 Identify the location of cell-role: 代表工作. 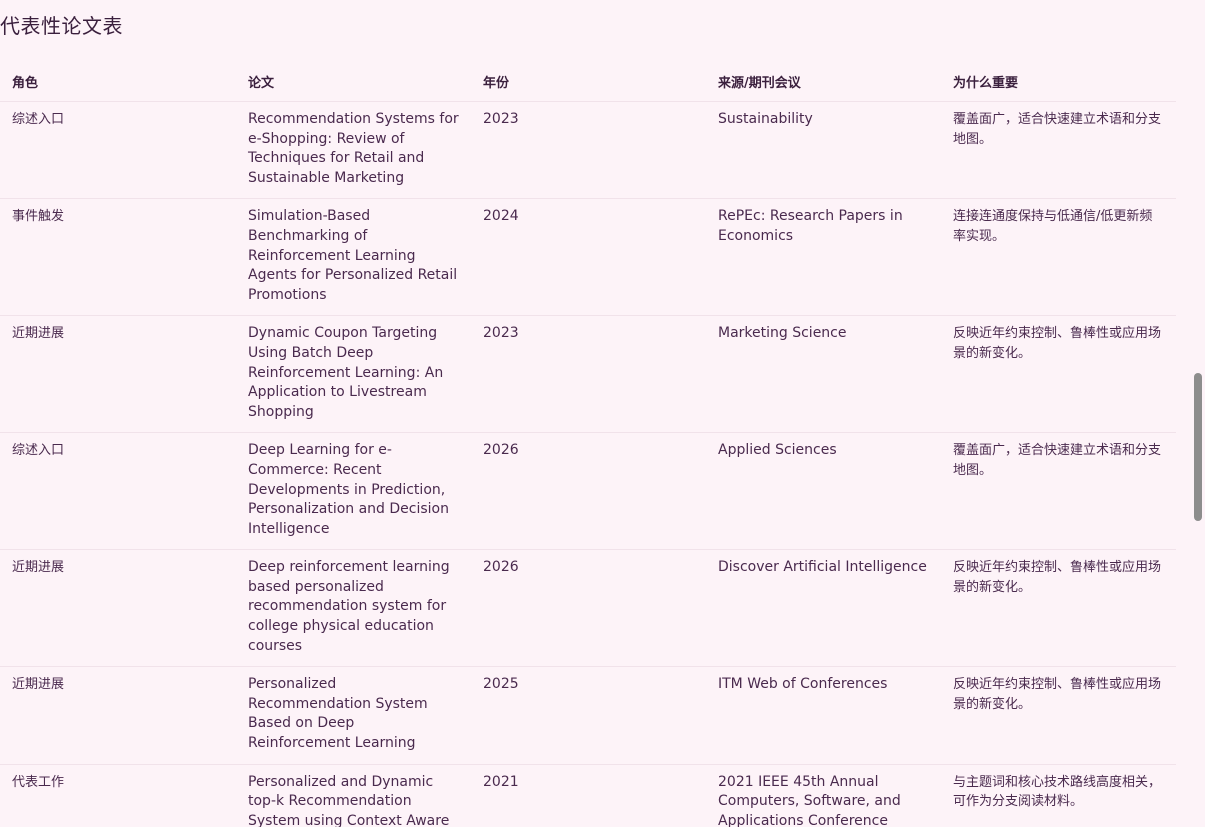
(118, 795).